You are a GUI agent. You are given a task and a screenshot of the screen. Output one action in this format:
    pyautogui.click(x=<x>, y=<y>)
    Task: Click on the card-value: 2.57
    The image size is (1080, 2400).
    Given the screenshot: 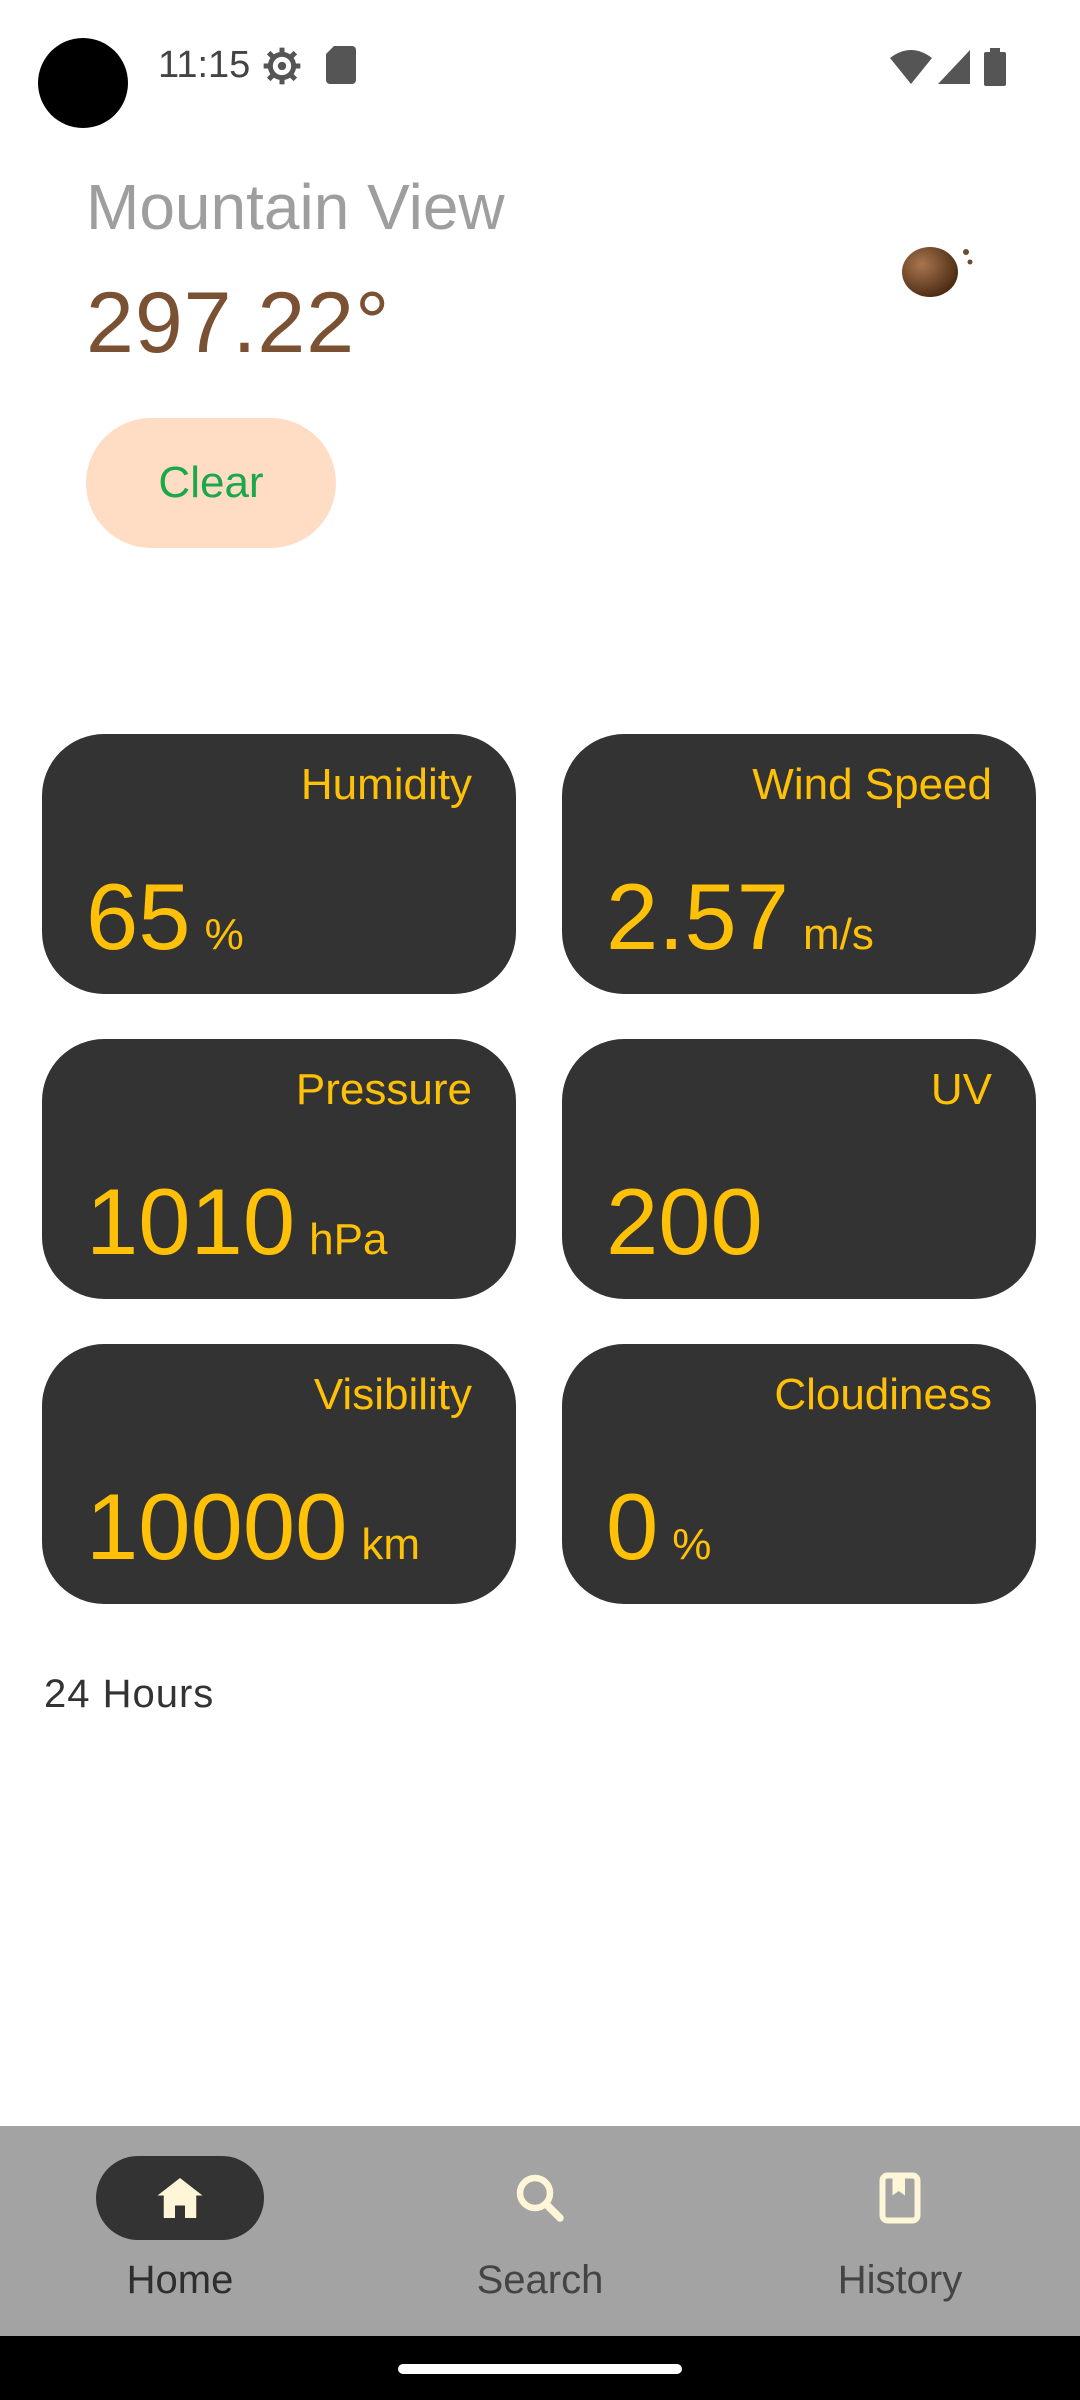 What is the action you would take?
    pyautogui.click(x=697, y=916)
    